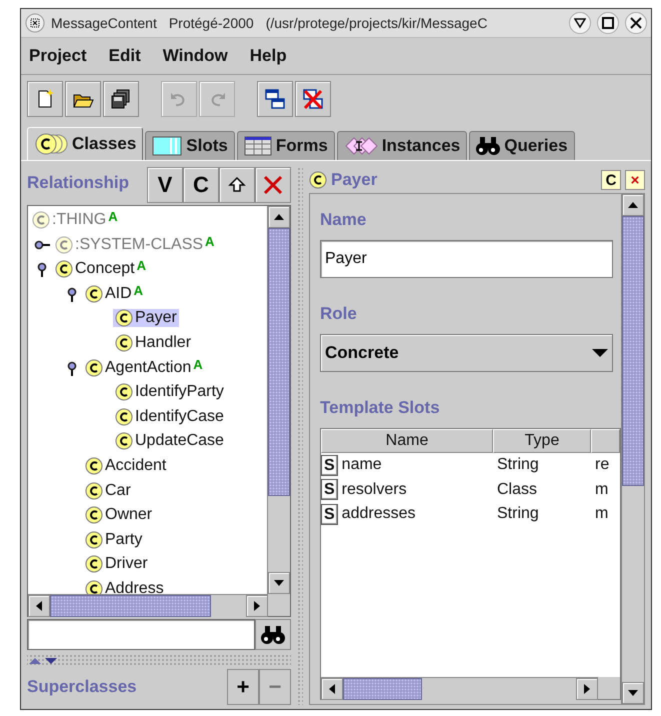 The height and width of the screenshot is (716, 661). I want to click on tab: Instances, so click(402, 145).